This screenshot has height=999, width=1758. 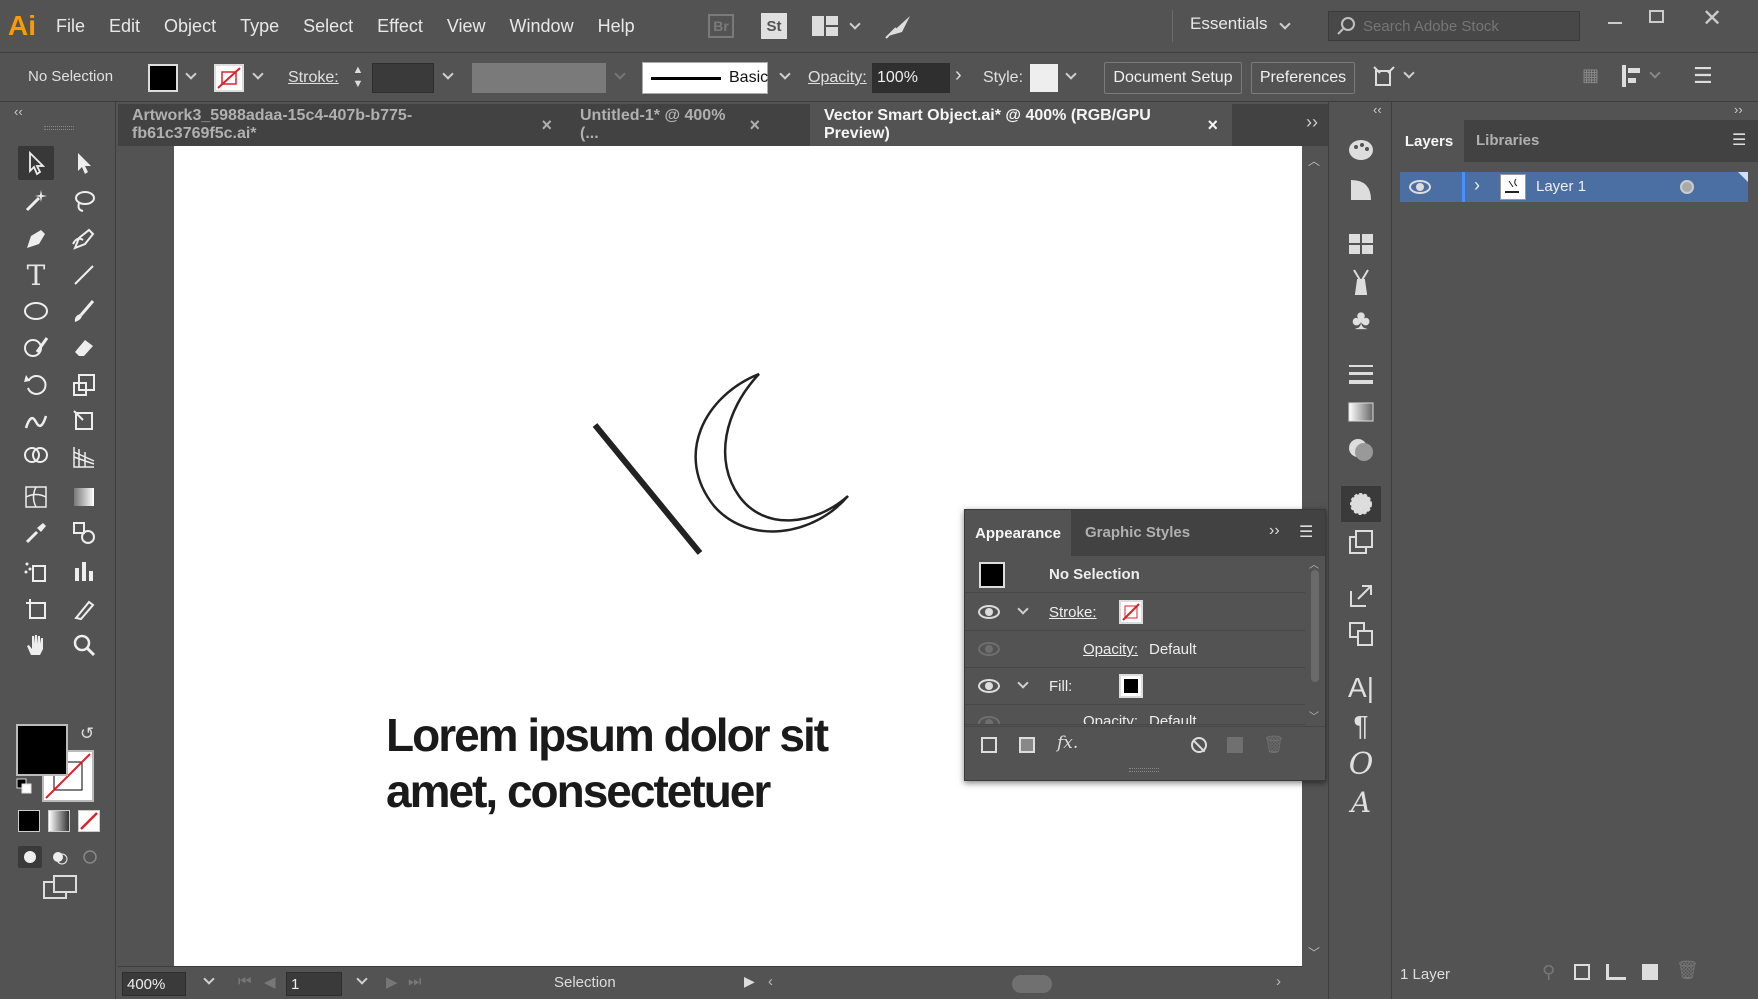 What do you see at coordinates (24, 786) in the screenshot?
I see `default-fill-stroke-icon` at bounding box center [24, 786].